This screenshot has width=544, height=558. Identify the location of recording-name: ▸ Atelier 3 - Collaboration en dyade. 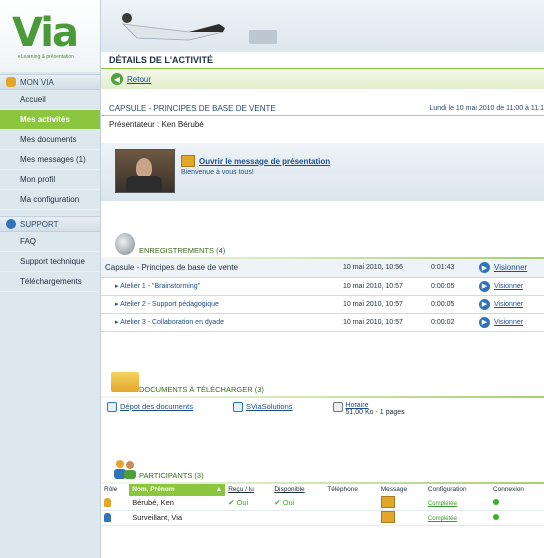
(169, 322).